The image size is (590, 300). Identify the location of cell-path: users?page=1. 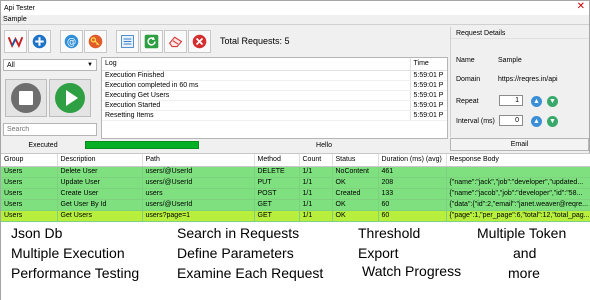
(198, 216).